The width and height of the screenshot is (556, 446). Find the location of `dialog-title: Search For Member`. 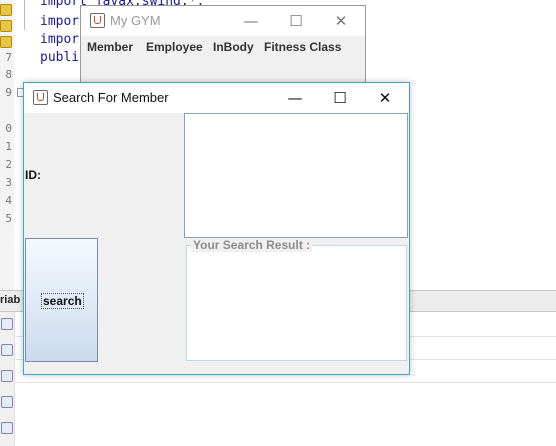

dialog-title: Search For Member is located at coordinates (111, 97).